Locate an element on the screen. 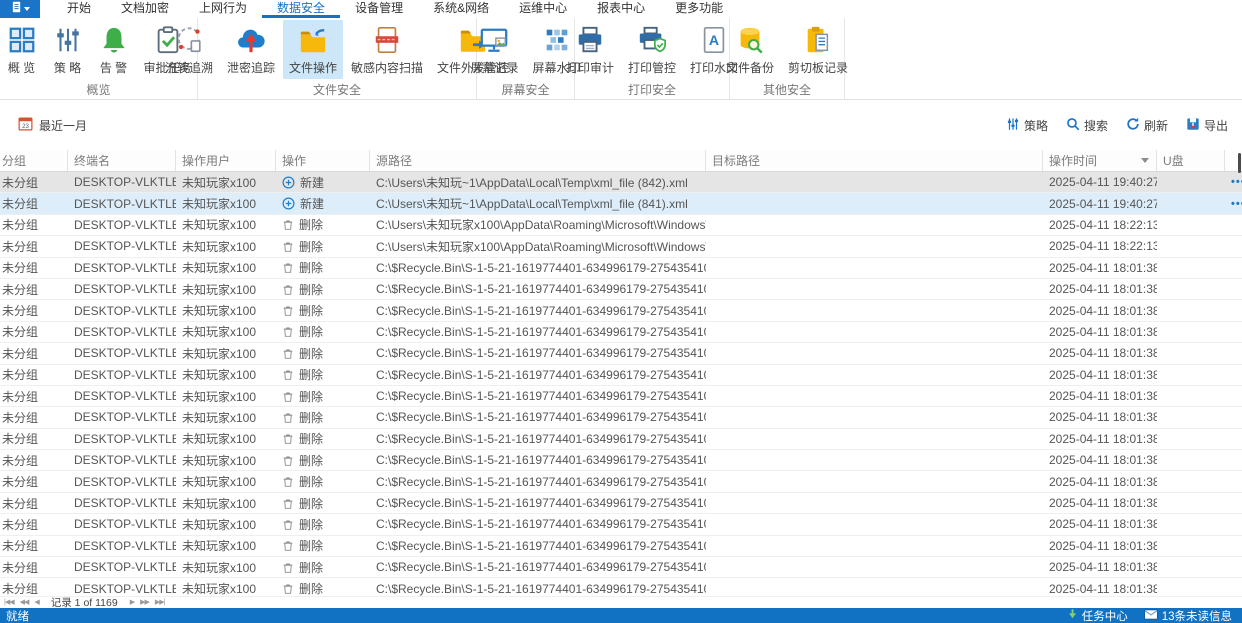  next-fast-button: ▶▶ is located at coordinates (145, 602).